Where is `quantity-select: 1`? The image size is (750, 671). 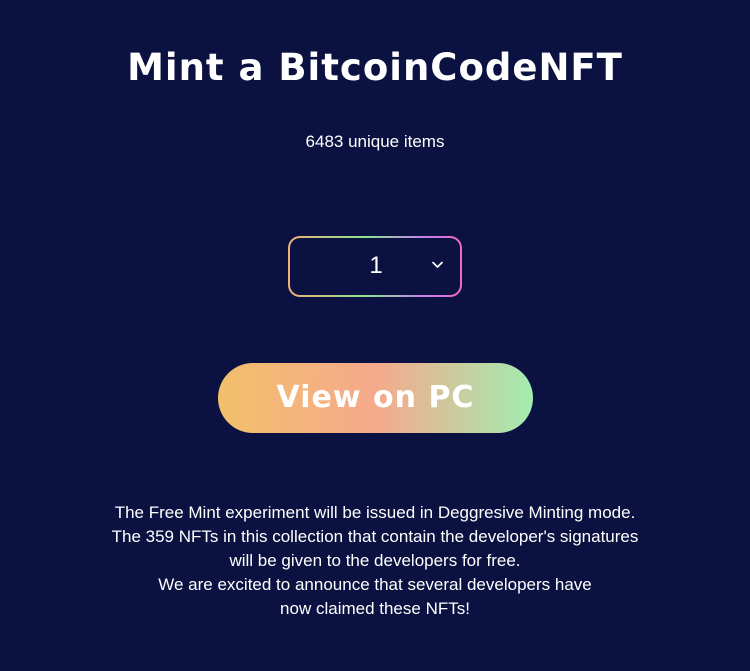
quantity-select: 1 is located at coordinates (375, 266).